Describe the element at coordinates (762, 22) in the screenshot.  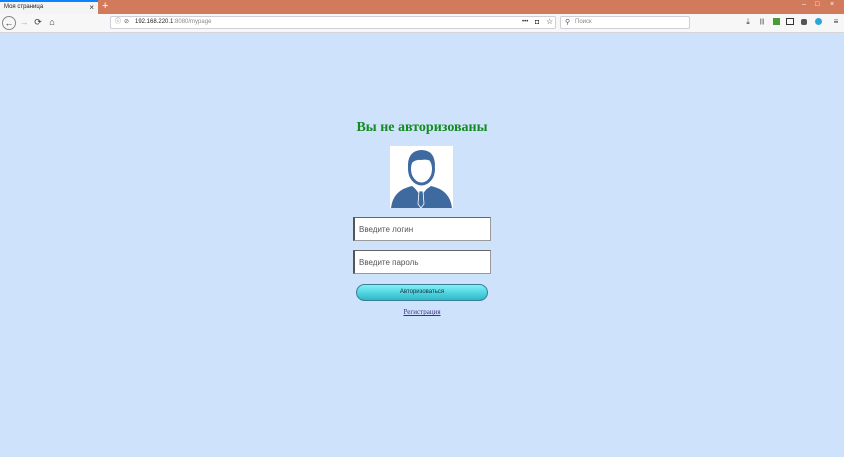
I see `library-icon: |||` at that location.